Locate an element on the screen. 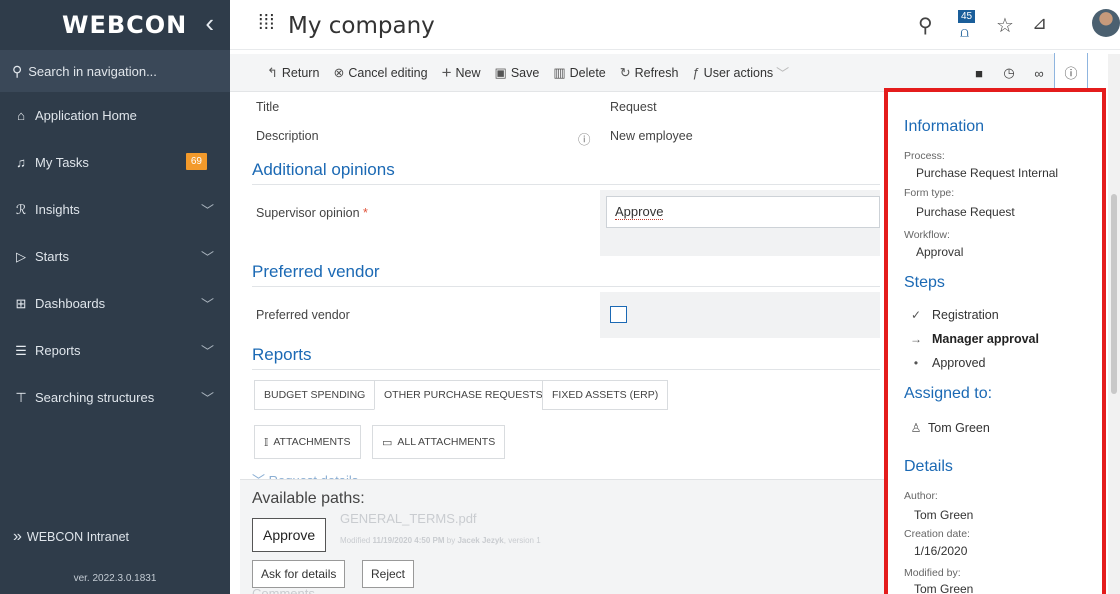 This screenshot has width=1120, height=594. ghost-modified-prefix: Modified is located at coordinates (355, 540).